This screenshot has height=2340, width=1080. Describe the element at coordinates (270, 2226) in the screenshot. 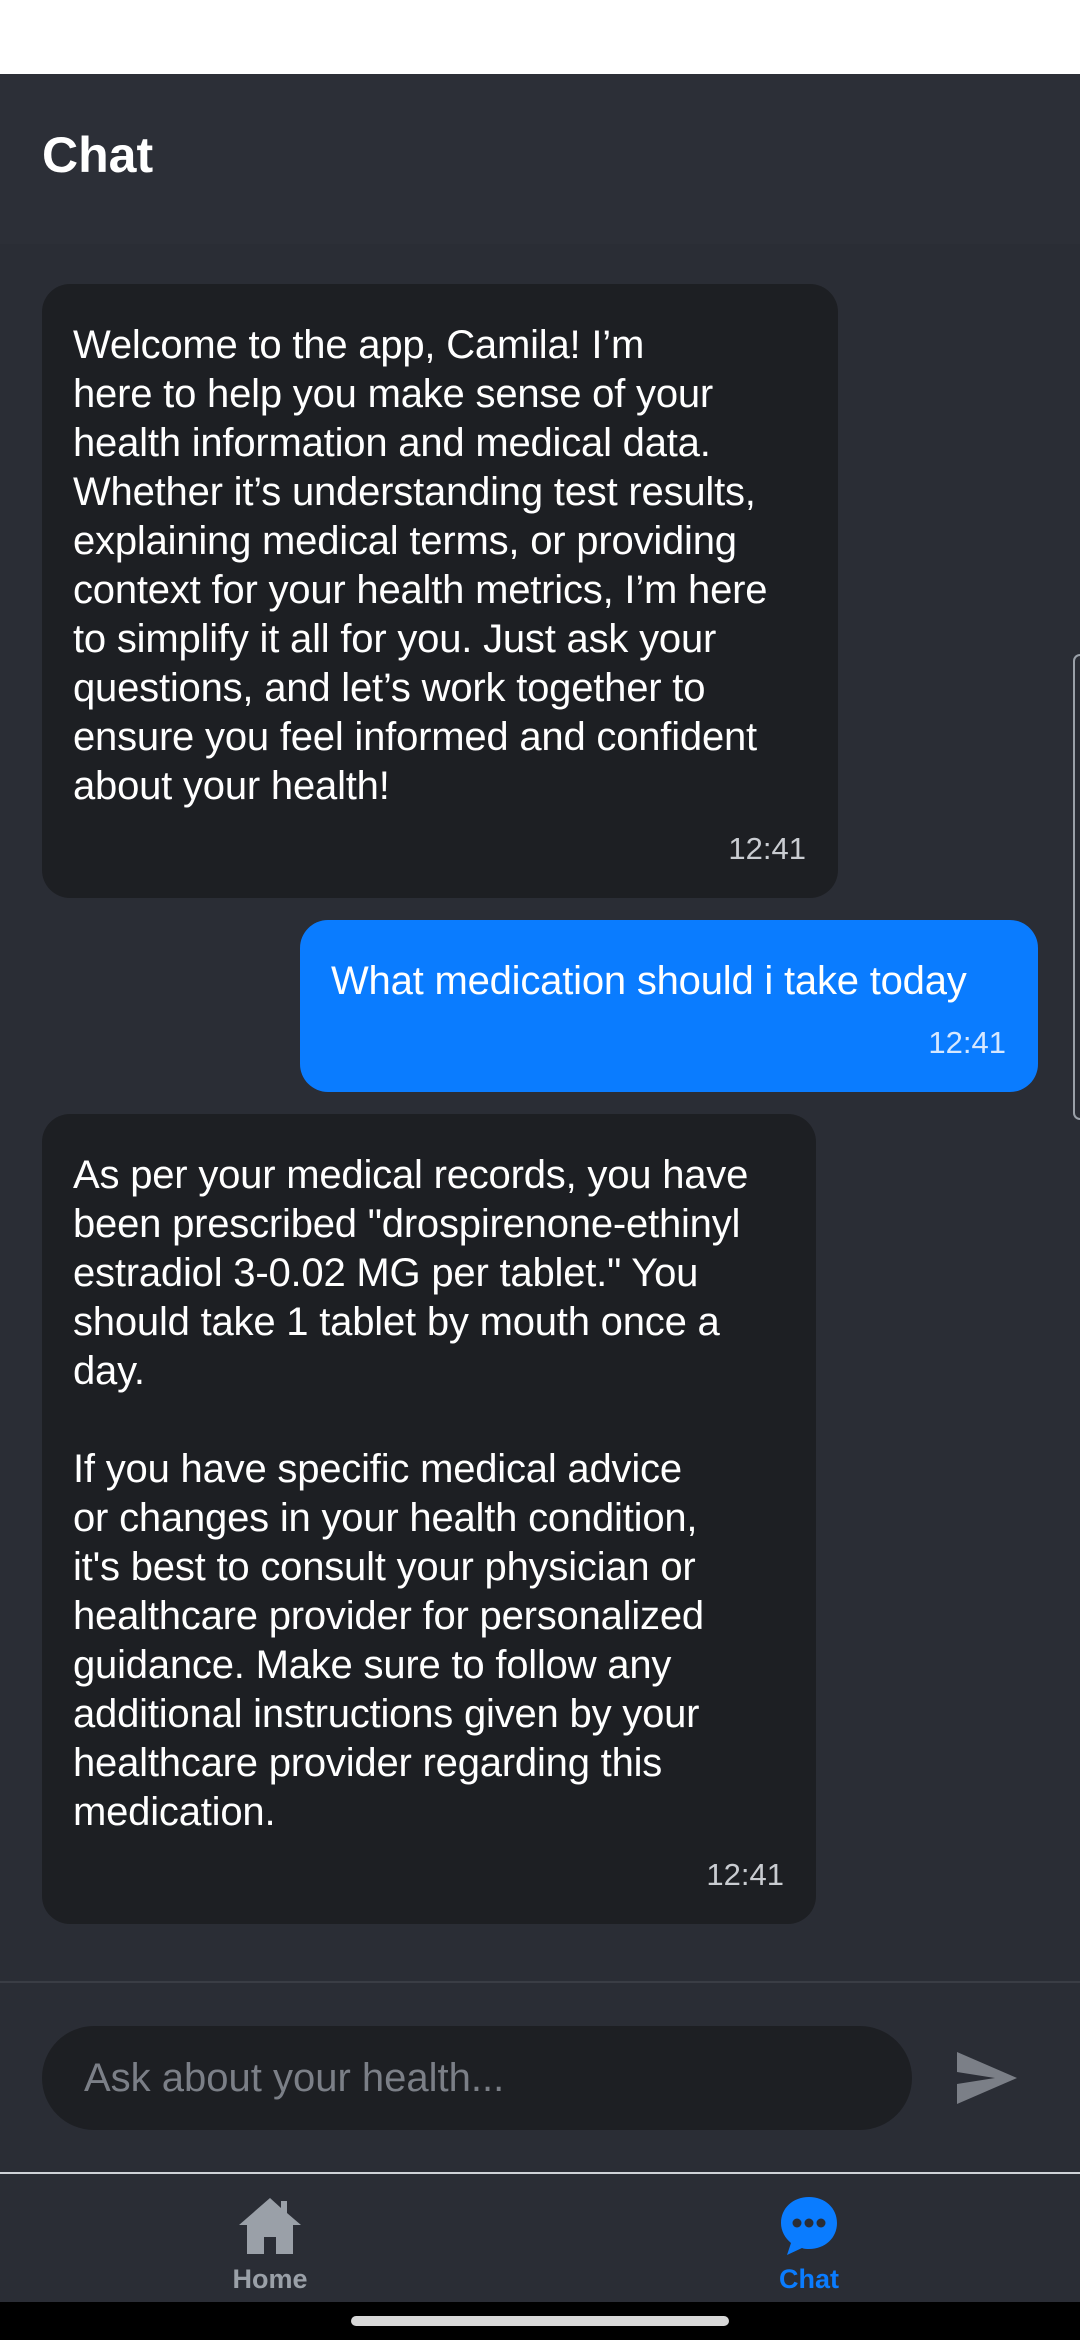

I see `home-icon` at that location.